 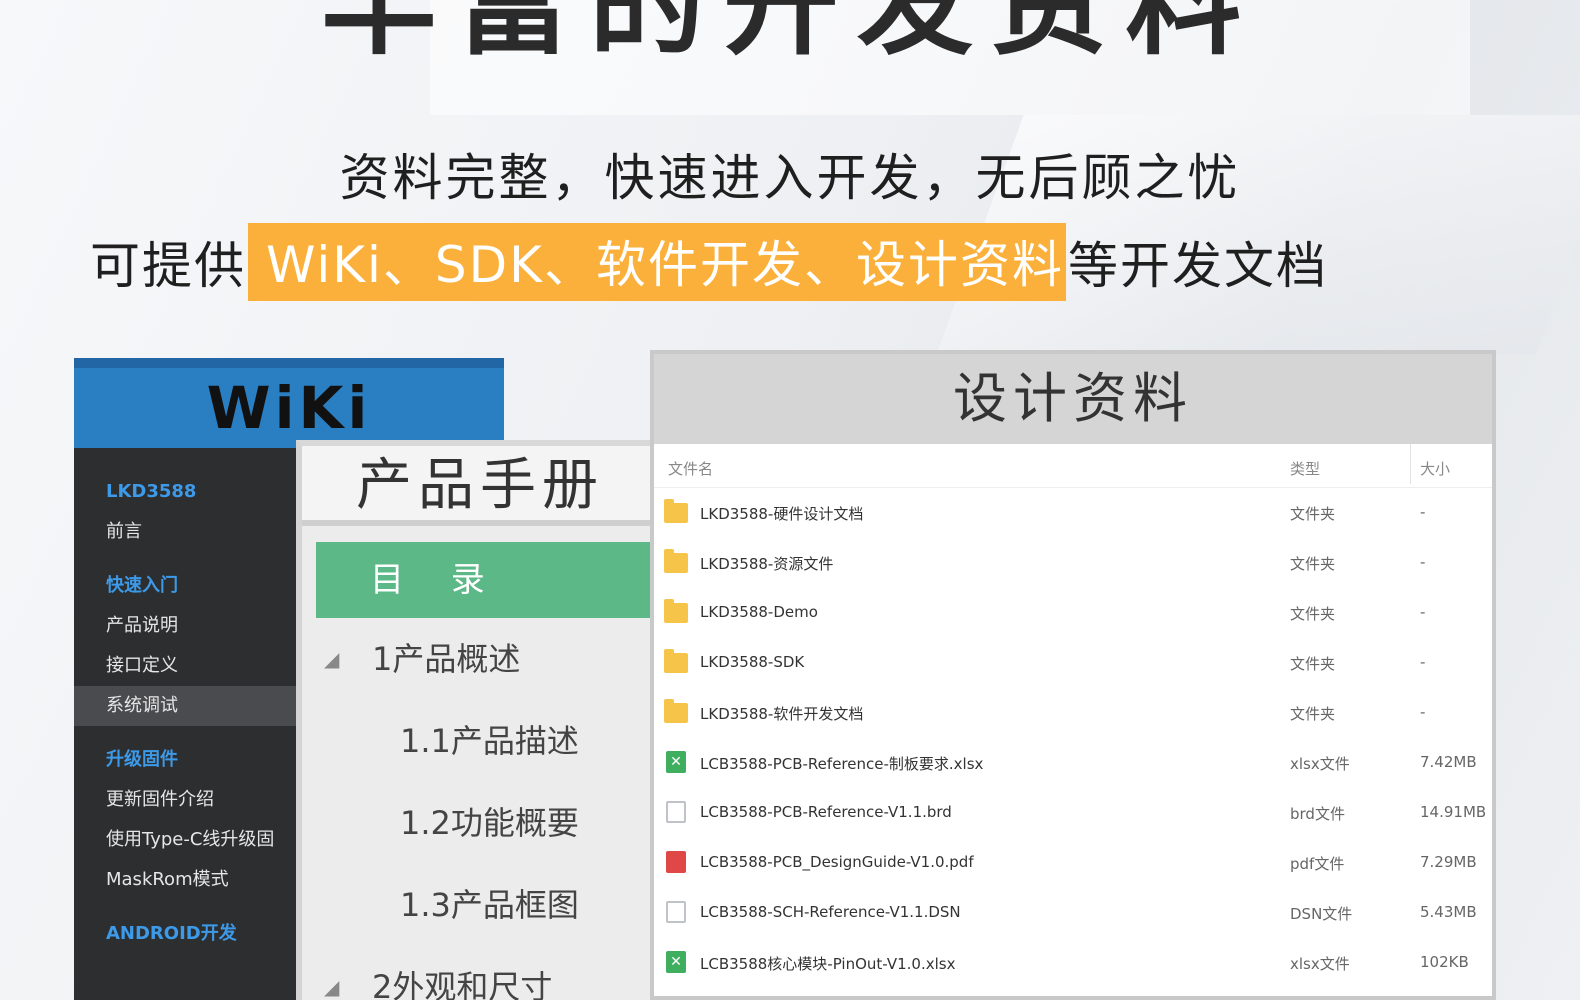 What do you see at coordinates (489, 823) in the screenshot?
I see `toc-item-label: 1.2功能概要` at bounding box center [489, 823].